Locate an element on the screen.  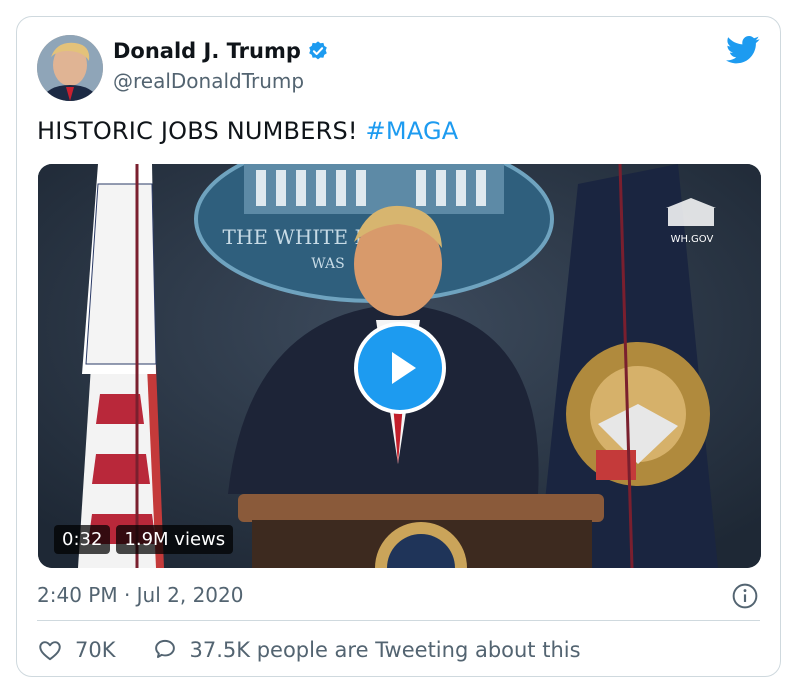
video-overlay: 0:32 1.9M views is located at coordinates (144, 539).